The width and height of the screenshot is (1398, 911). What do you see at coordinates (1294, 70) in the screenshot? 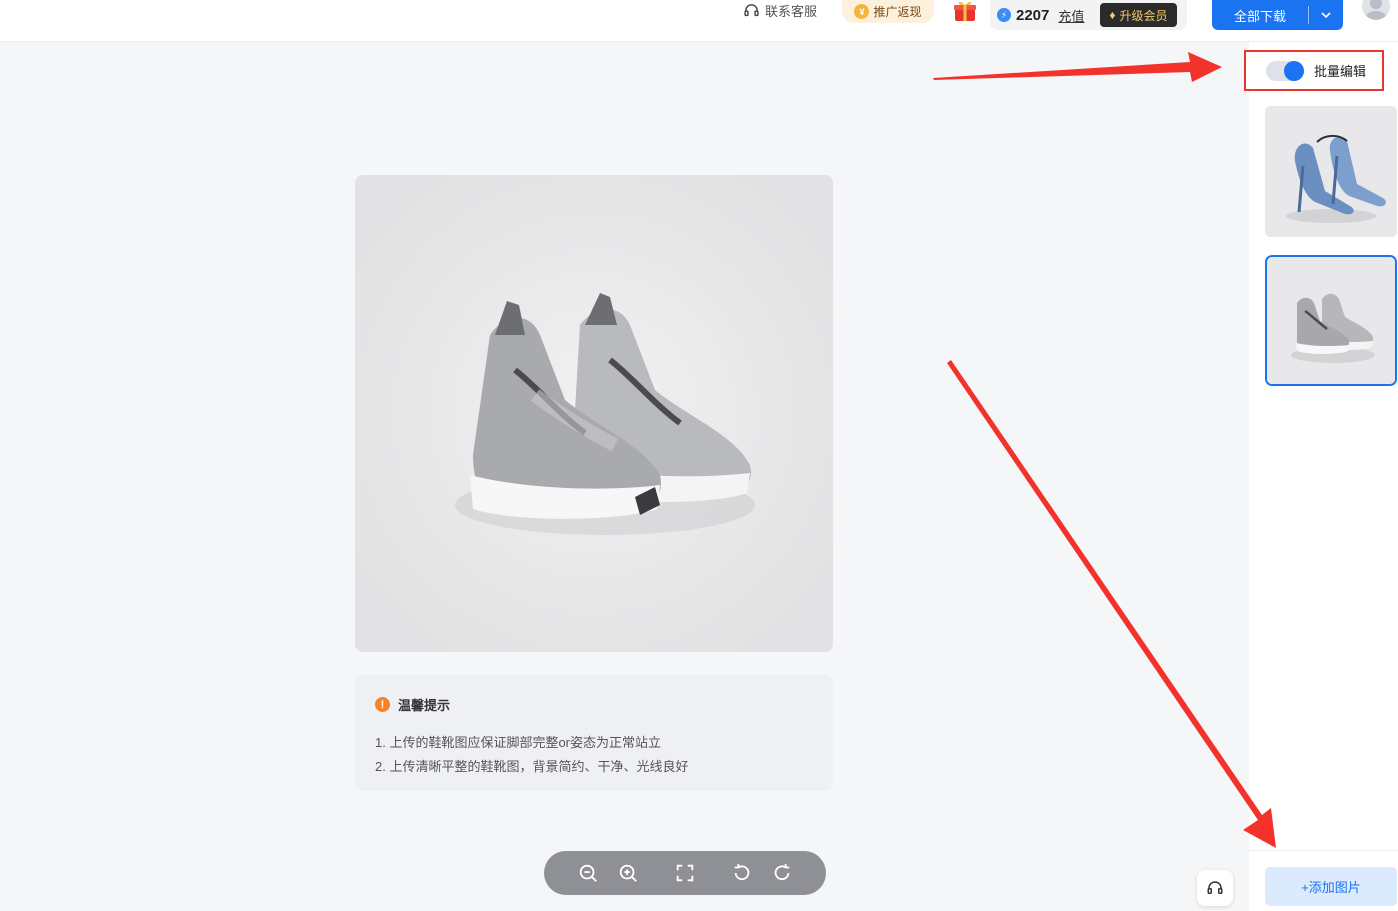
I see `switch-knob` at bounding box center [1294, 70].